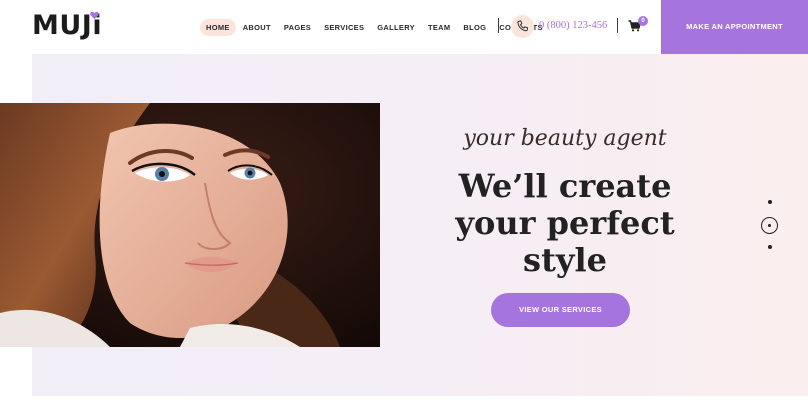  Describe the element at coordinates (474, 27) in the screenshot. I see `nav-blog: BLOG` at that location.